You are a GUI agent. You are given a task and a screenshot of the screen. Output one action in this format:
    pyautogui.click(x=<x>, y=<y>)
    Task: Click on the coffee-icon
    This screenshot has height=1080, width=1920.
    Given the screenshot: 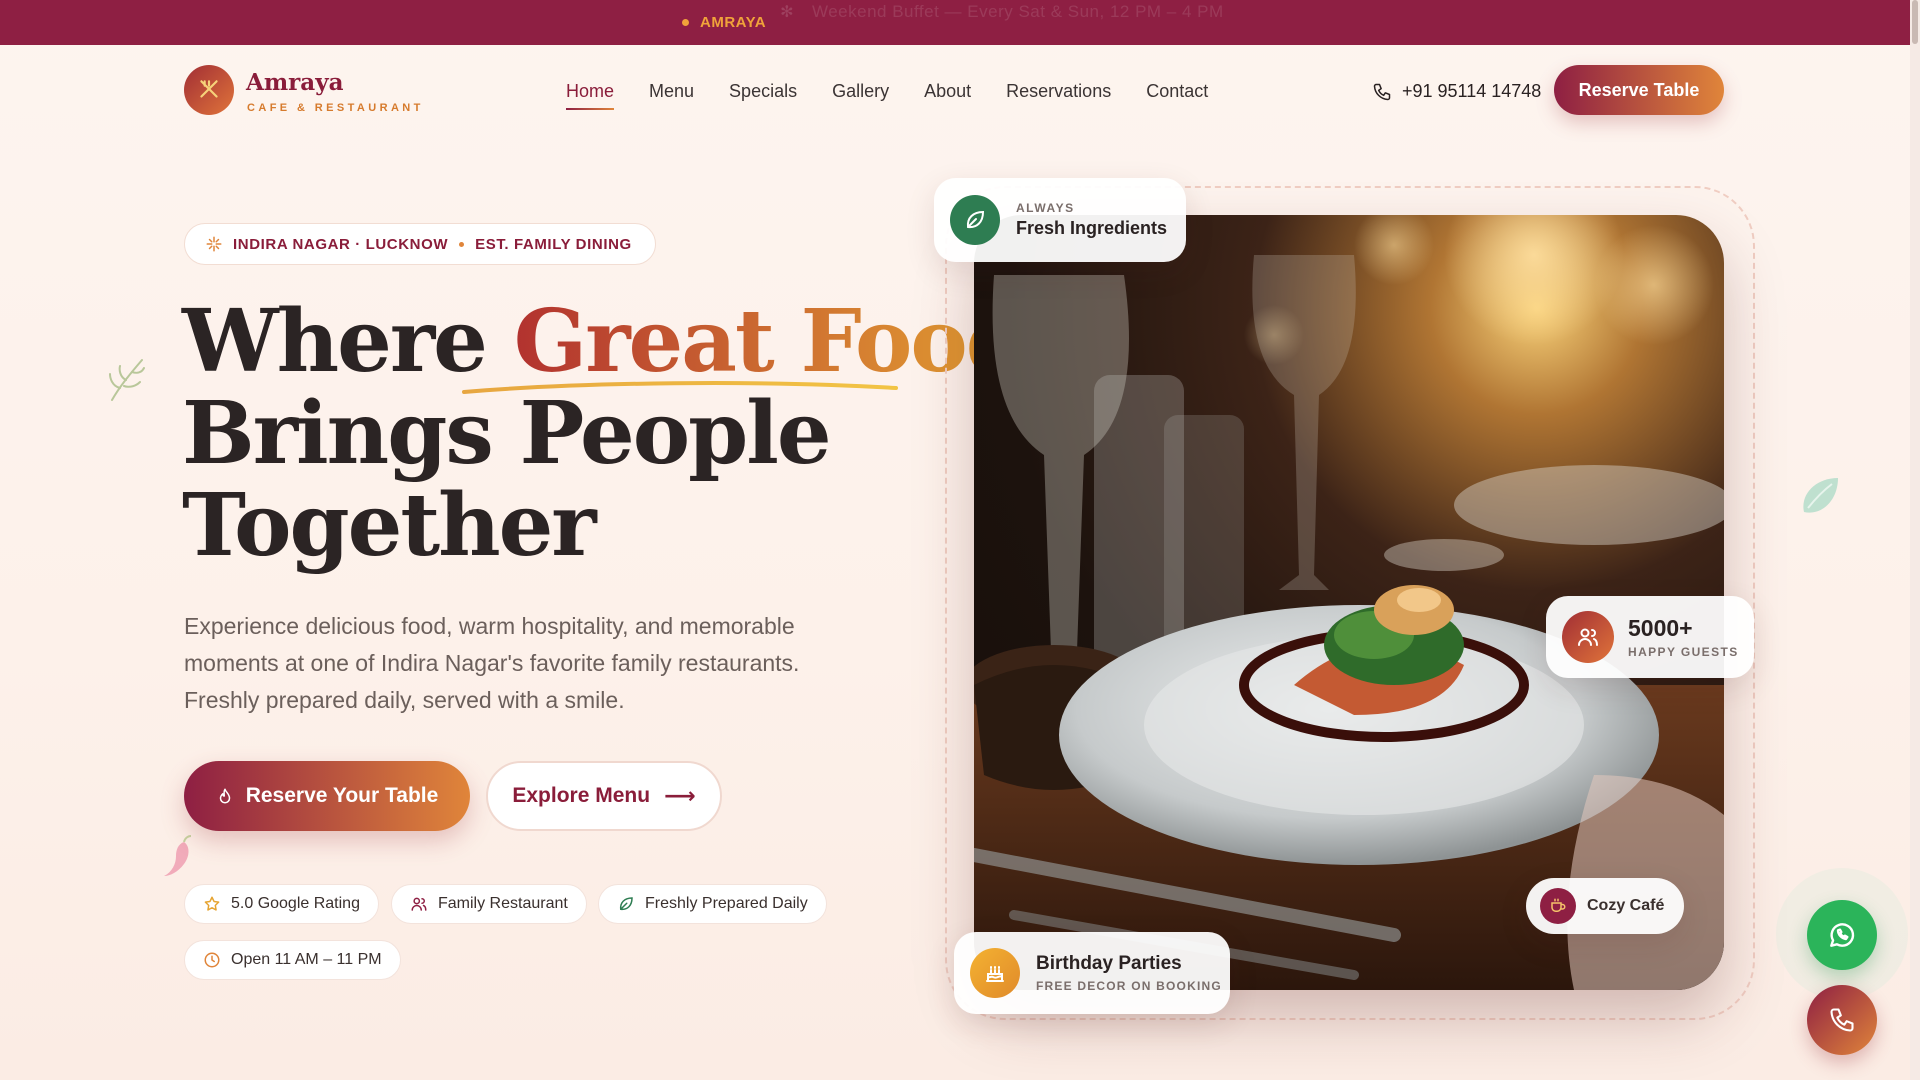 What is the action you would take?
    pyautogui.click(x=1558, y=905)
    